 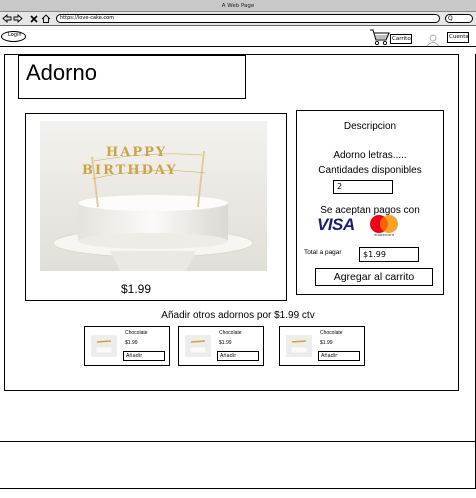 What do you see at coordinates (370, 126) in the screenshot?
I see `description-title: Descripcion` at bounding box center [370, 126].